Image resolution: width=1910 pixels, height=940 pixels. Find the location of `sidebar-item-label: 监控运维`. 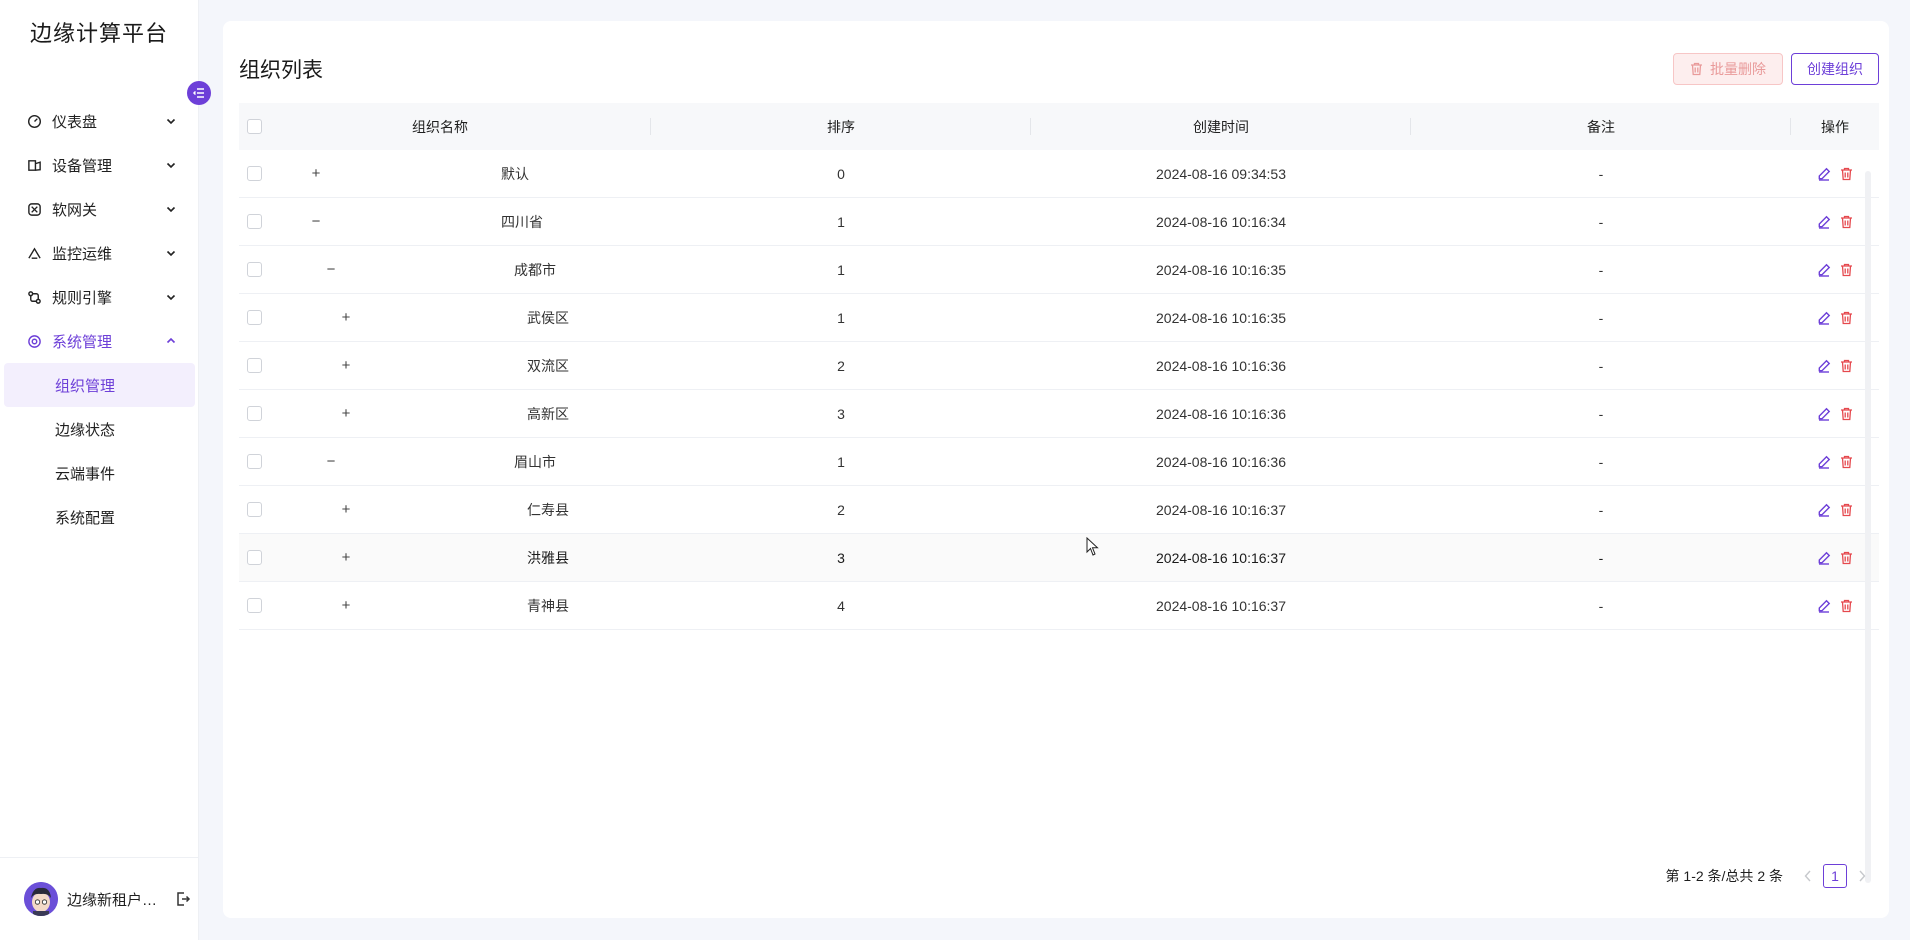

sidebar-item-label: 监控运维 is located at coordinates (82, 254).